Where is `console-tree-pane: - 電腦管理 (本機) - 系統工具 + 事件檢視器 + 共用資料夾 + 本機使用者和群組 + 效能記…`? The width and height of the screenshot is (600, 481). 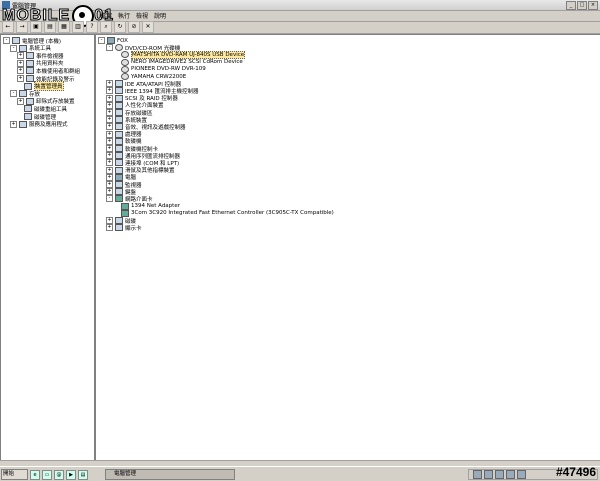
console-tree-pane: - 電腦管理 (本機) - 系統工具 + 事件檢視器 + 共用資料夾 + 本機使用者和群組 + 效能記… is located at coordinates (47, 248).